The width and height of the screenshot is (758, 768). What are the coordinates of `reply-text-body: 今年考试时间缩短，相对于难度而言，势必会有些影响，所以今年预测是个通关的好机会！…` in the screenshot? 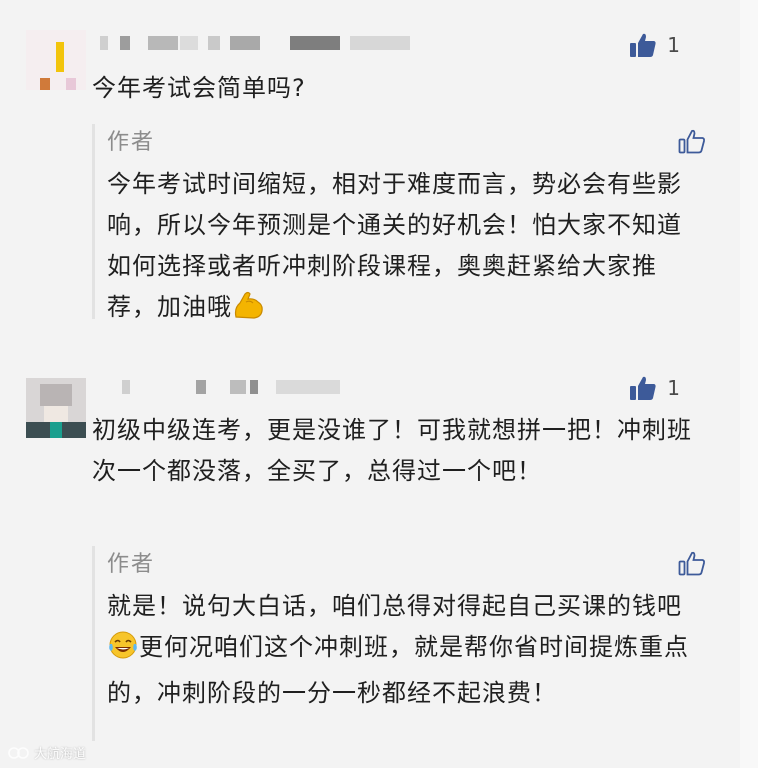 It's located at (394, 245).